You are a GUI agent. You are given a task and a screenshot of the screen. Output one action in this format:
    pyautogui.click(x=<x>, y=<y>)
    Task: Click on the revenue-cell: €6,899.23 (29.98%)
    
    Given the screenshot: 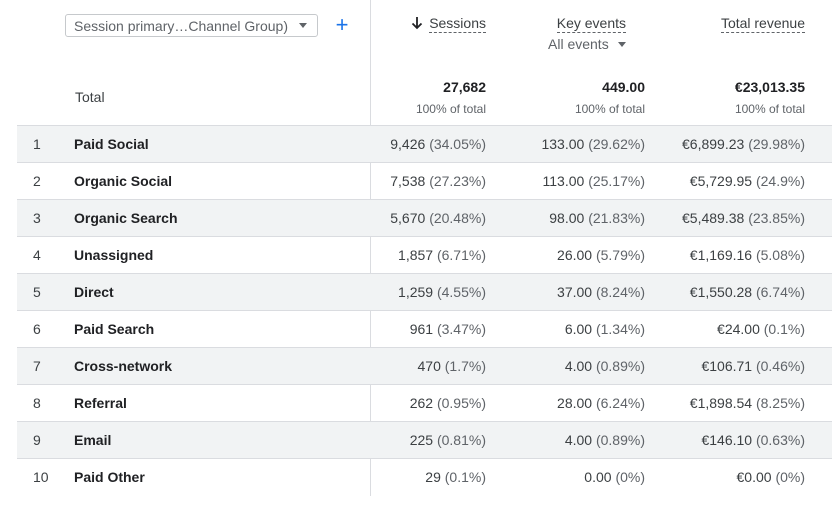 What is the action you would take?
    pyautogui.click(x=743, y=144)
    